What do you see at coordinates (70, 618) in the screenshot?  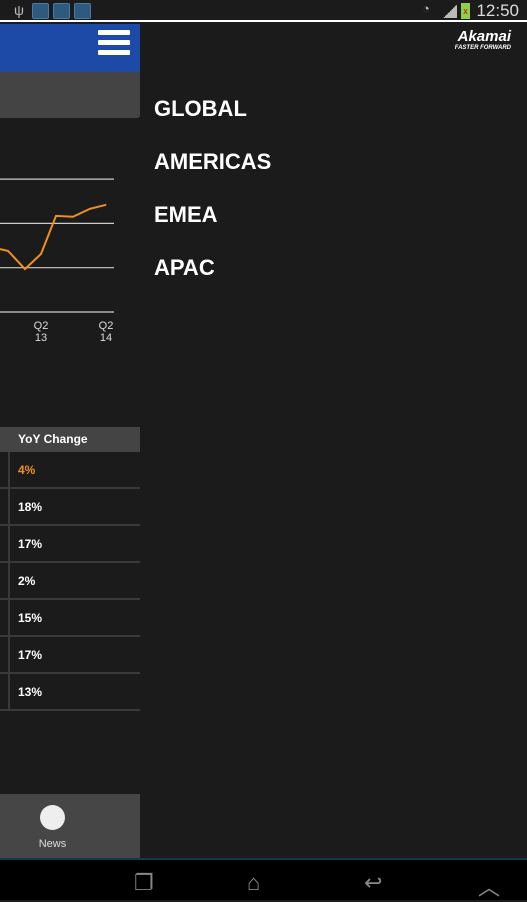 I see `table-row: 15%` at bounding box center [70, 618].